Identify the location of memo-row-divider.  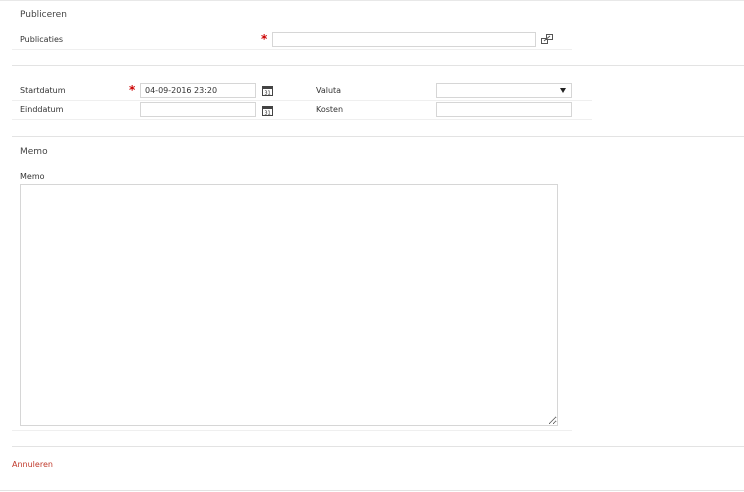
(292, 430).